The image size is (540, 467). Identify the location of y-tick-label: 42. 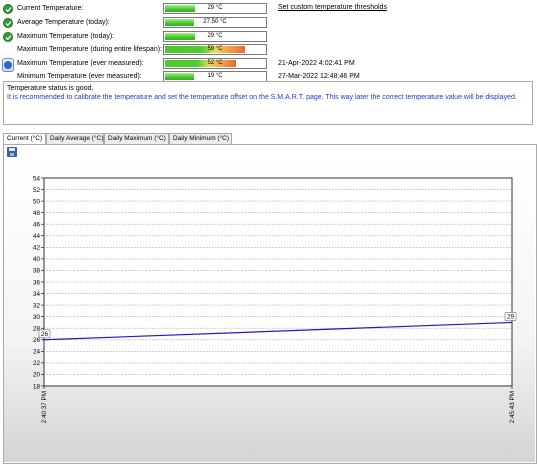
(37, 248).